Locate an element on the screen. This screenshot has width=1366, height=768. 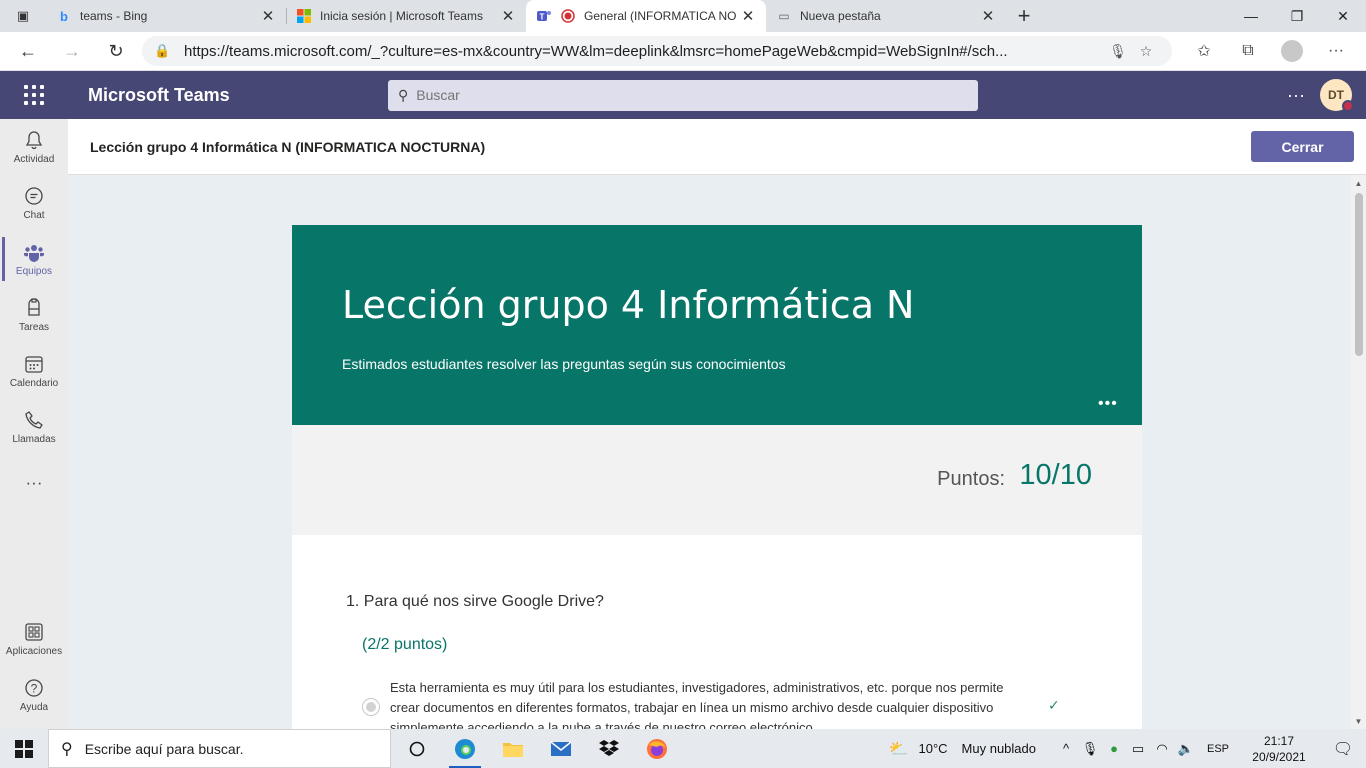
browser-tab-bing: b teams - Bing ✕ is located at coordinates (166, 16).